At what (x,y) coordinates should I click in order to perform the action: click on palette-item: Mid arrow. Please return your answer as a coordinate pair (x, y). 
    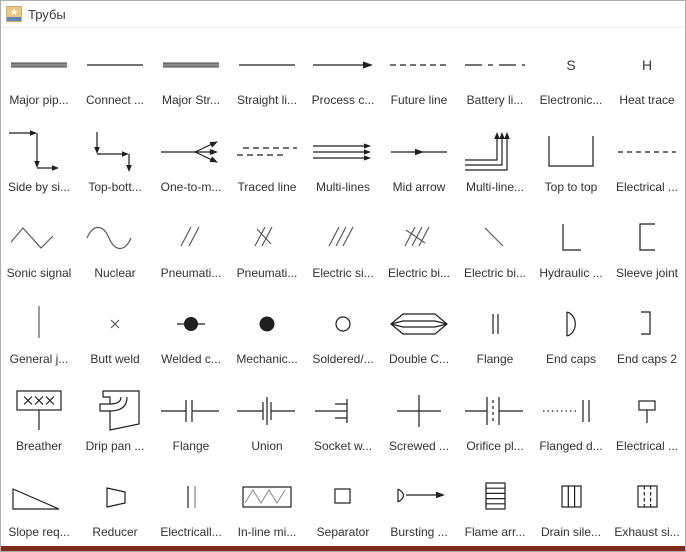
    Looking at the image, I should click on (419, 157).